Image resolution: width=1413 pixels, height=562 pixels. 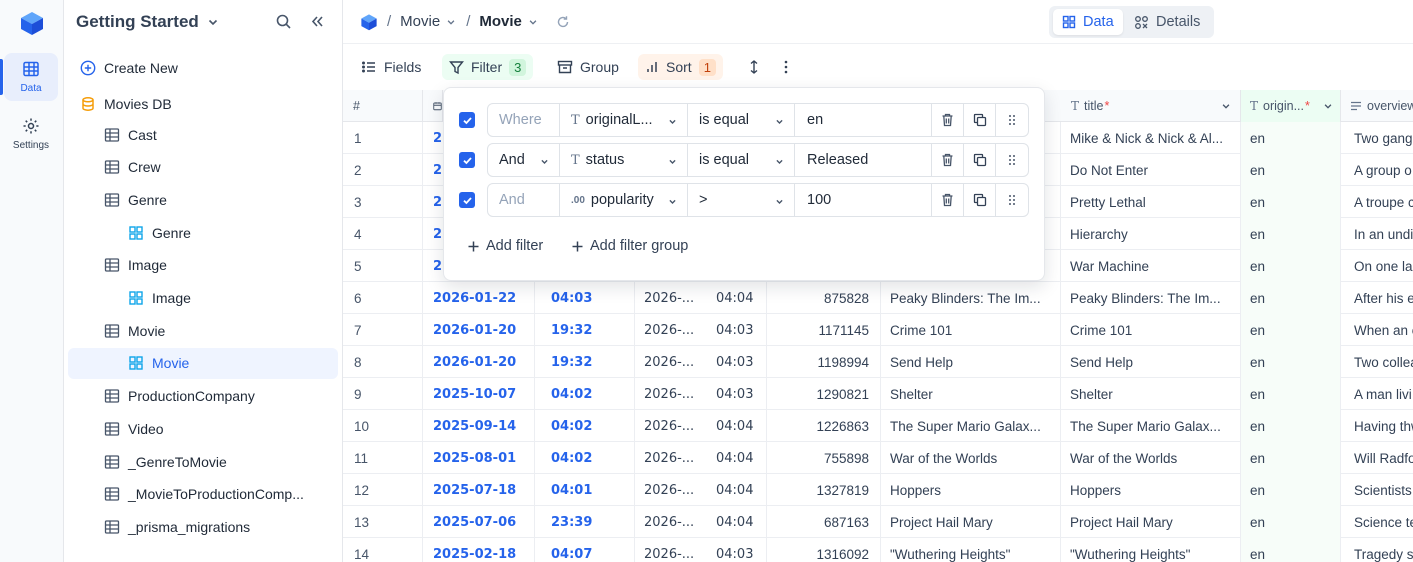 What do you see at coordinates (508, 21) in the screenshot?
I see `breadcrumb-view: Movie` at bounding box center [508, 21].